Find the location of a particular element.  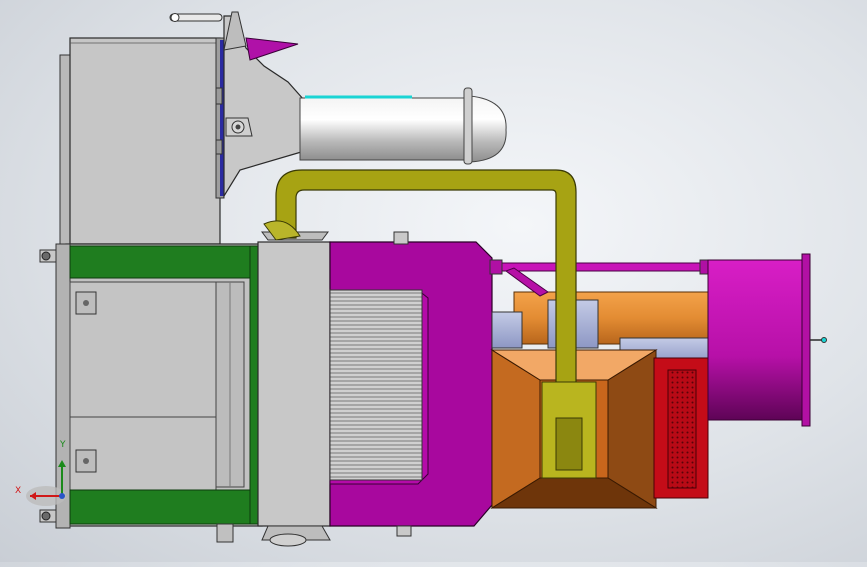

radiator-core is located at coordinates (294, 389).